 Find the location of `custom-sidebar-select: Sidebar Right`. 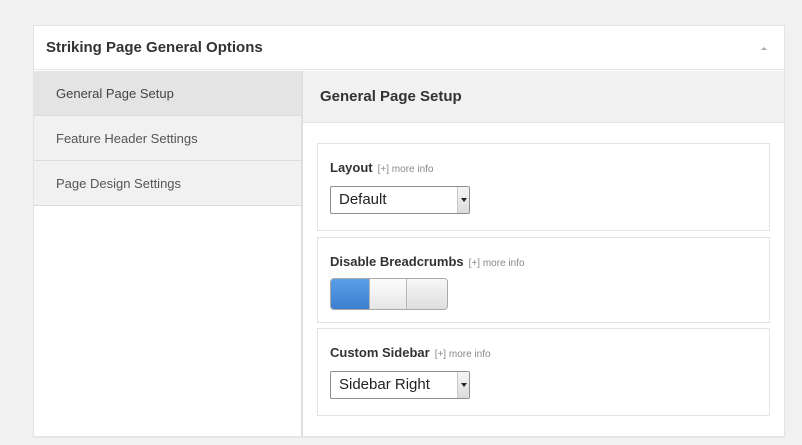

custom-sidebar-select: Sidebar Right is located at coordinates (400, 385).